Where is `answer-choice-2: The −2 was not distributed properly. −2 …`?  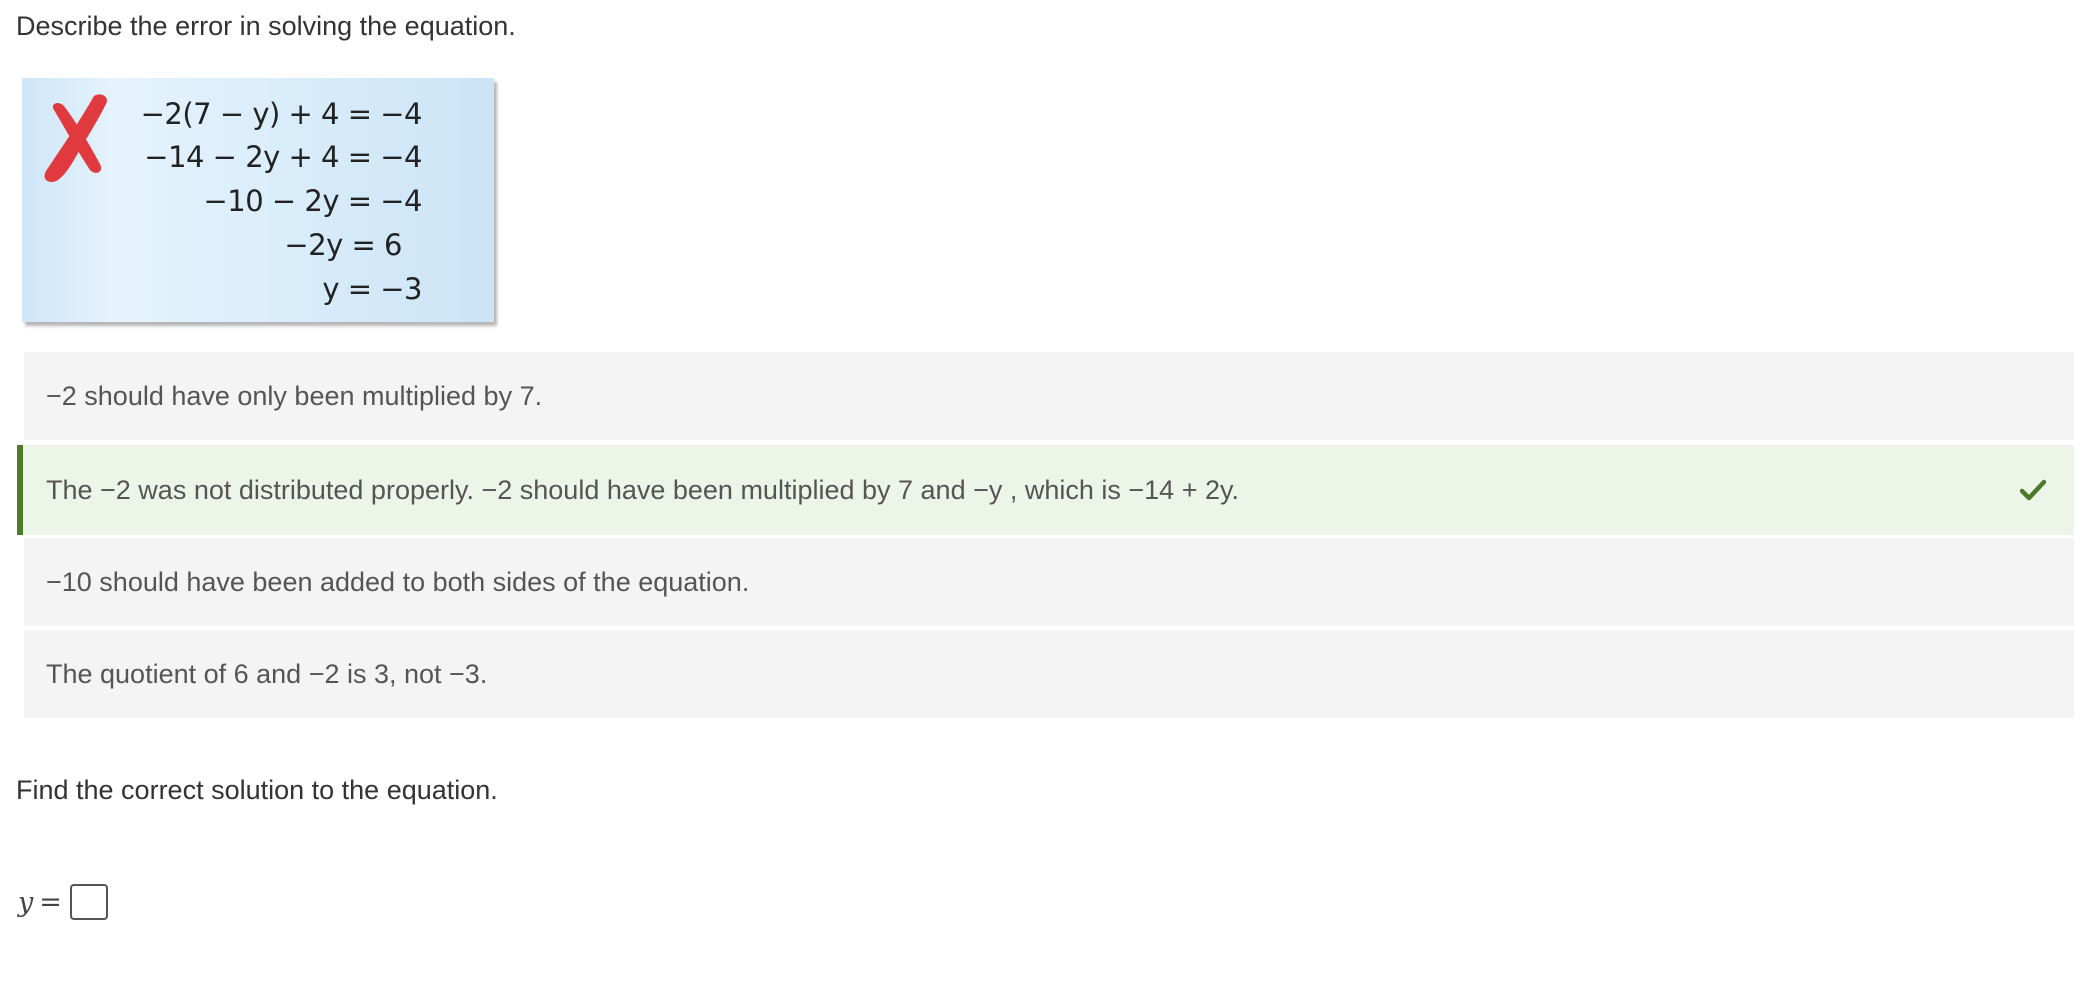
answer-choice-2: The −2 was not distributed properly. −2 … is located at coordinates (1045, 490).